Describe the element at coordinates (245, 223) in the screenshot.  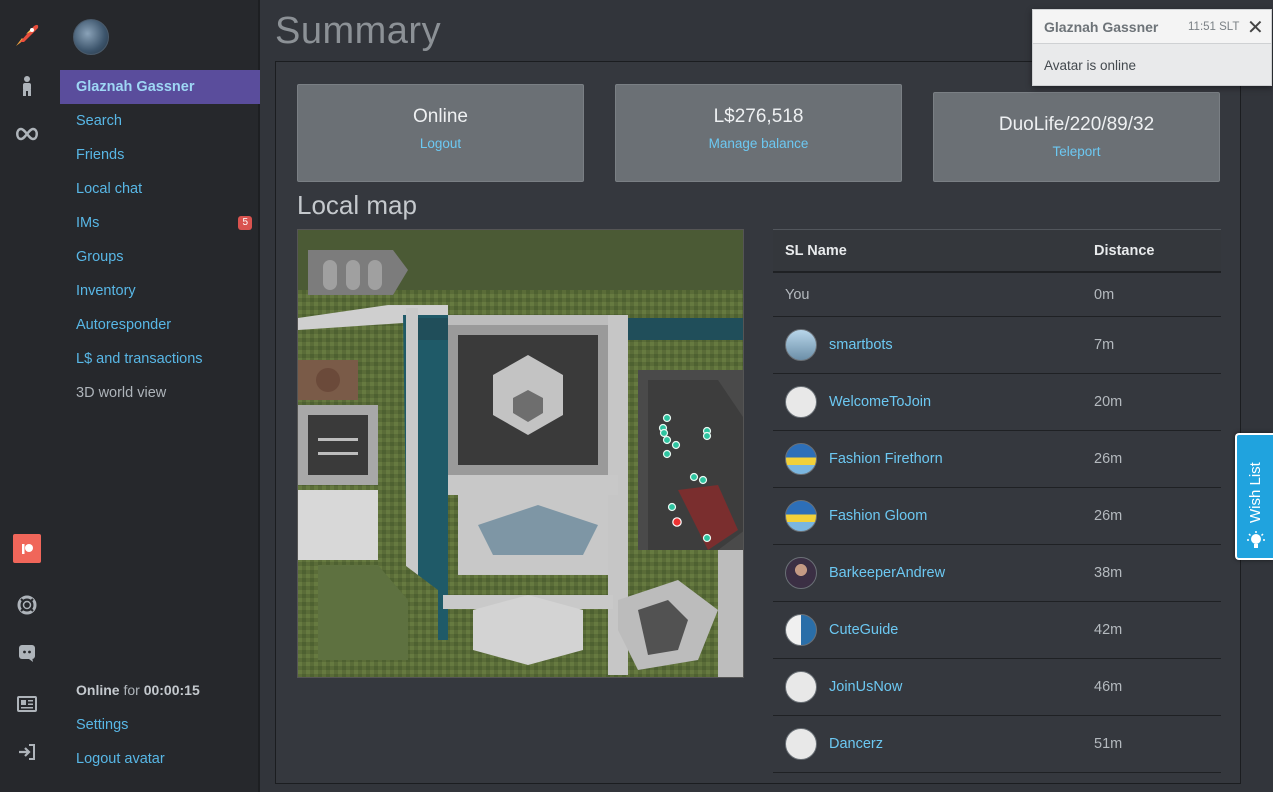
I see `unread-badge: 5` at that location.